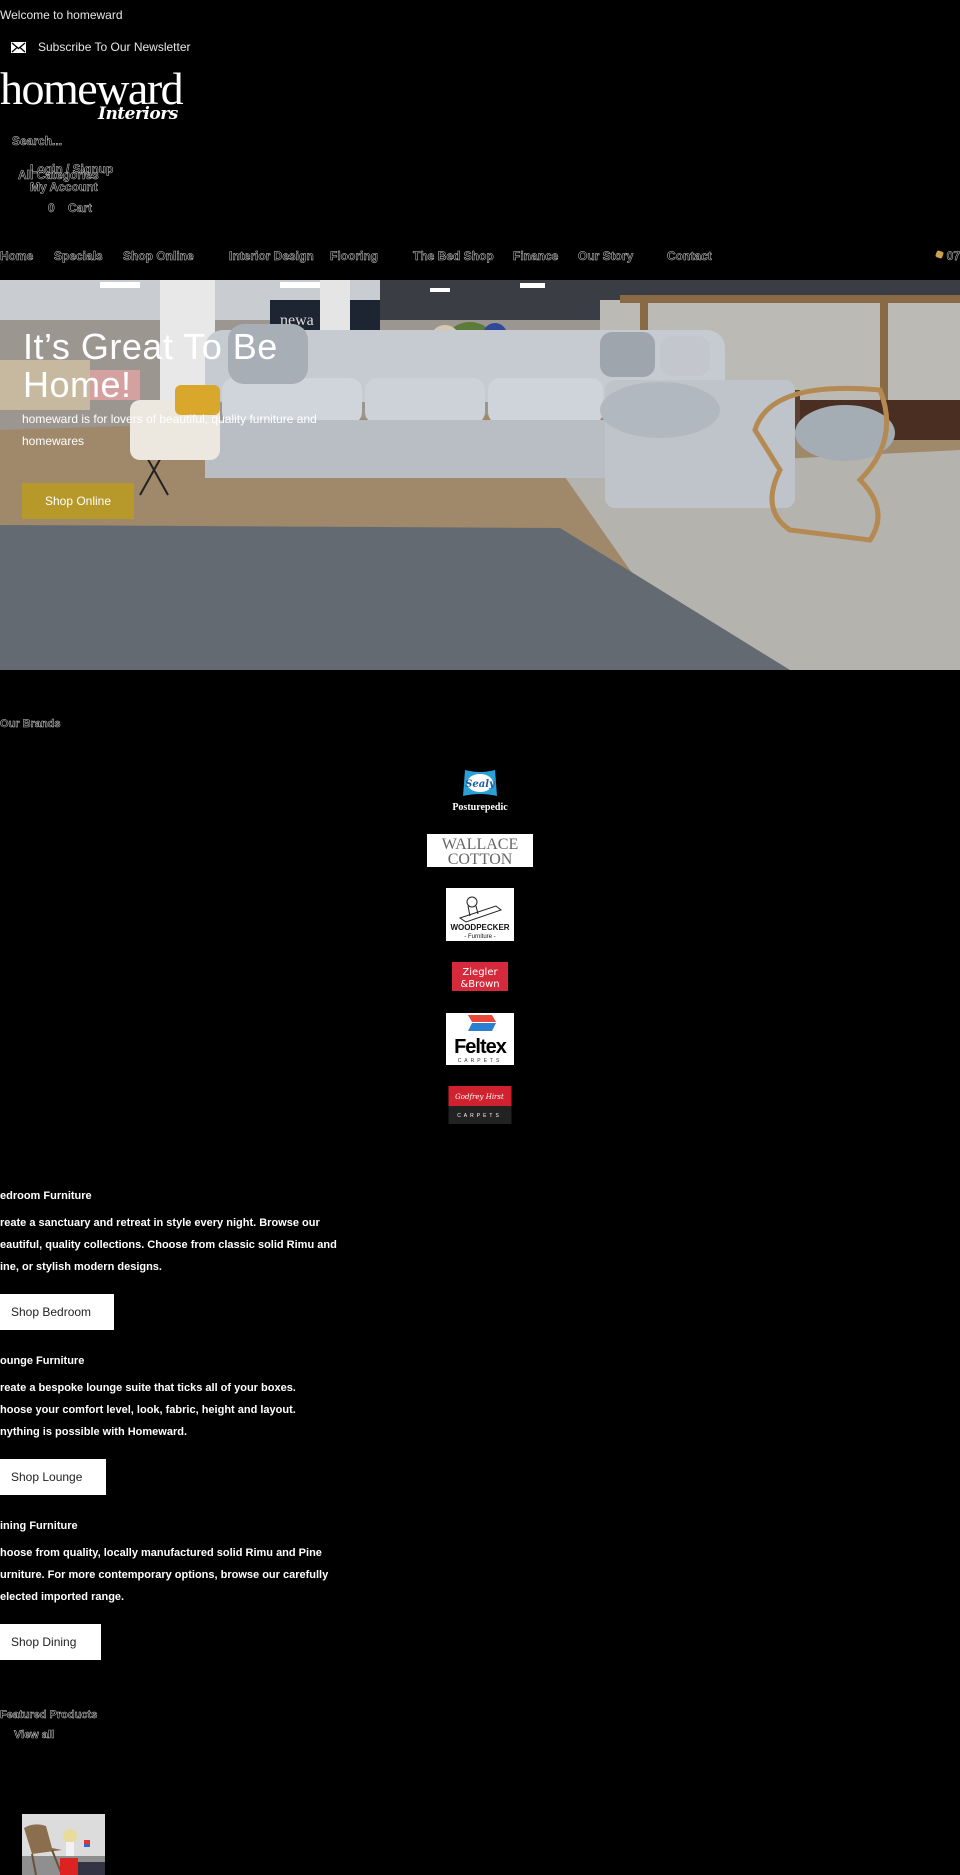 This screenshot has width=960, height=1875. Describe the element at coordinates (480, 859) in the screenshot. I see `wallace-line2: COTTON` at that location.